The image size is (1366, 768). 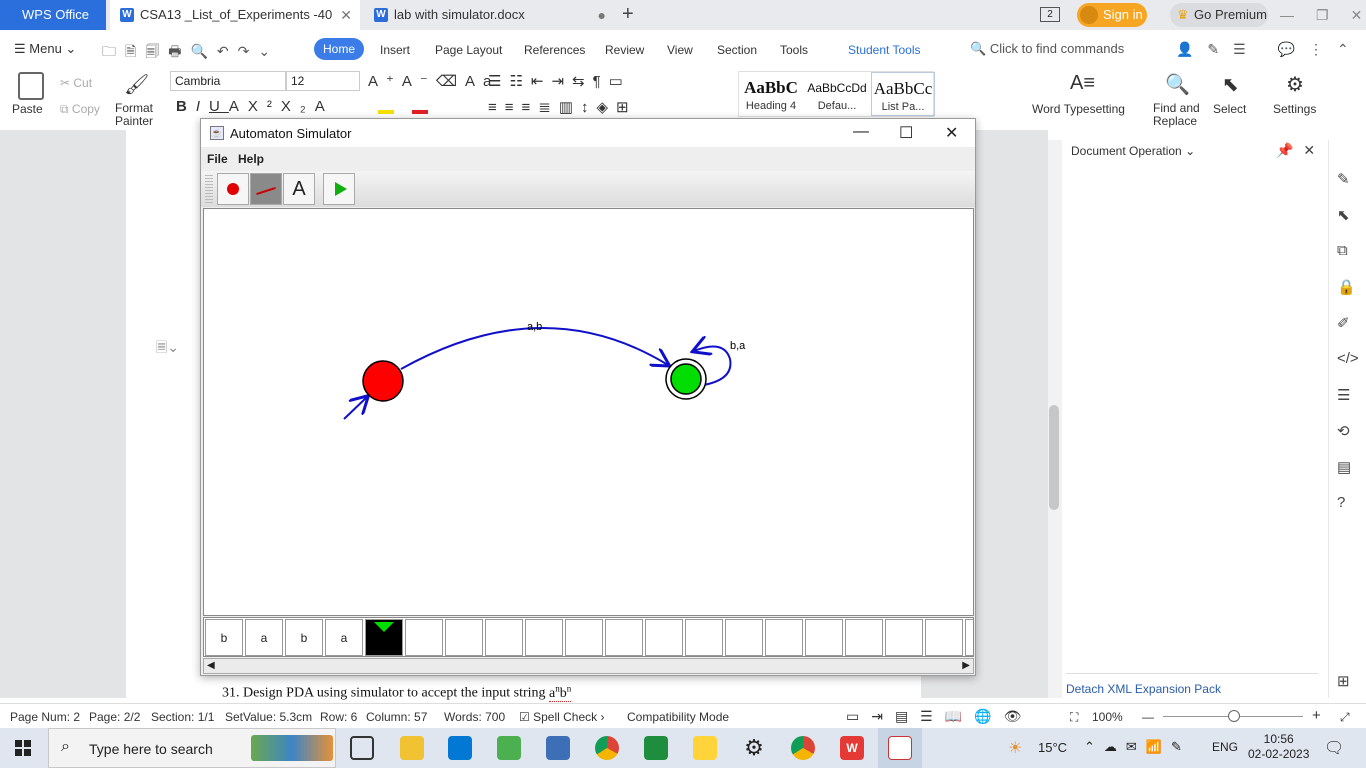 I want to click on menu-button: ☰ Menu ⌄, so click(x=45, y=49).